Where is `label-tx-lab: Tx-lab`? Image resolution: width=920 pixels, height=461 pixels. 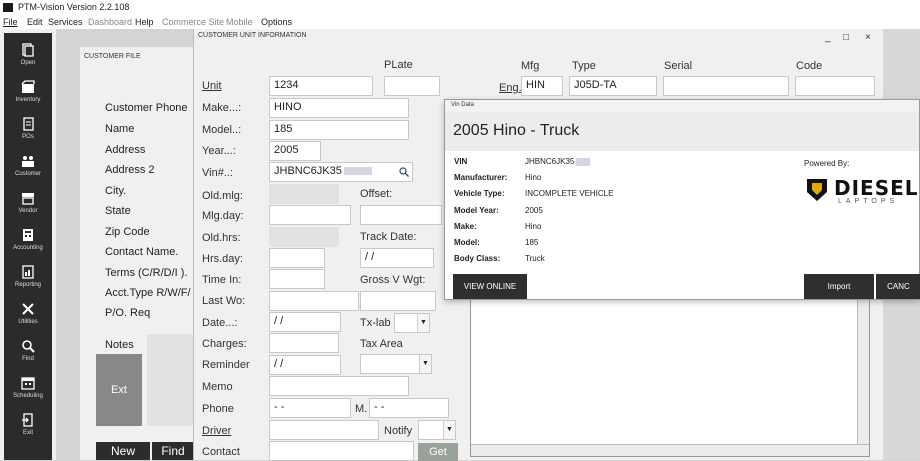
label-tx-lab: Tx-lab is located at coordinates (375, 323).